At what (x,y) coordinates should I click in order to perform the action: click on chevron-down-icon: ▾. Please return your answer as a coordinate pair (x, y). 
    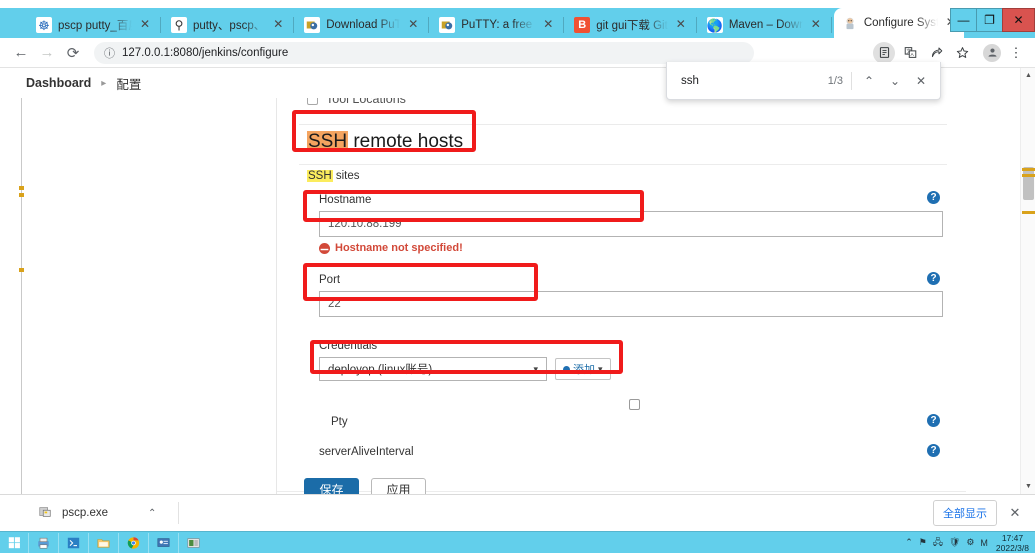
    Looking at the image, I should click on (600, 368).